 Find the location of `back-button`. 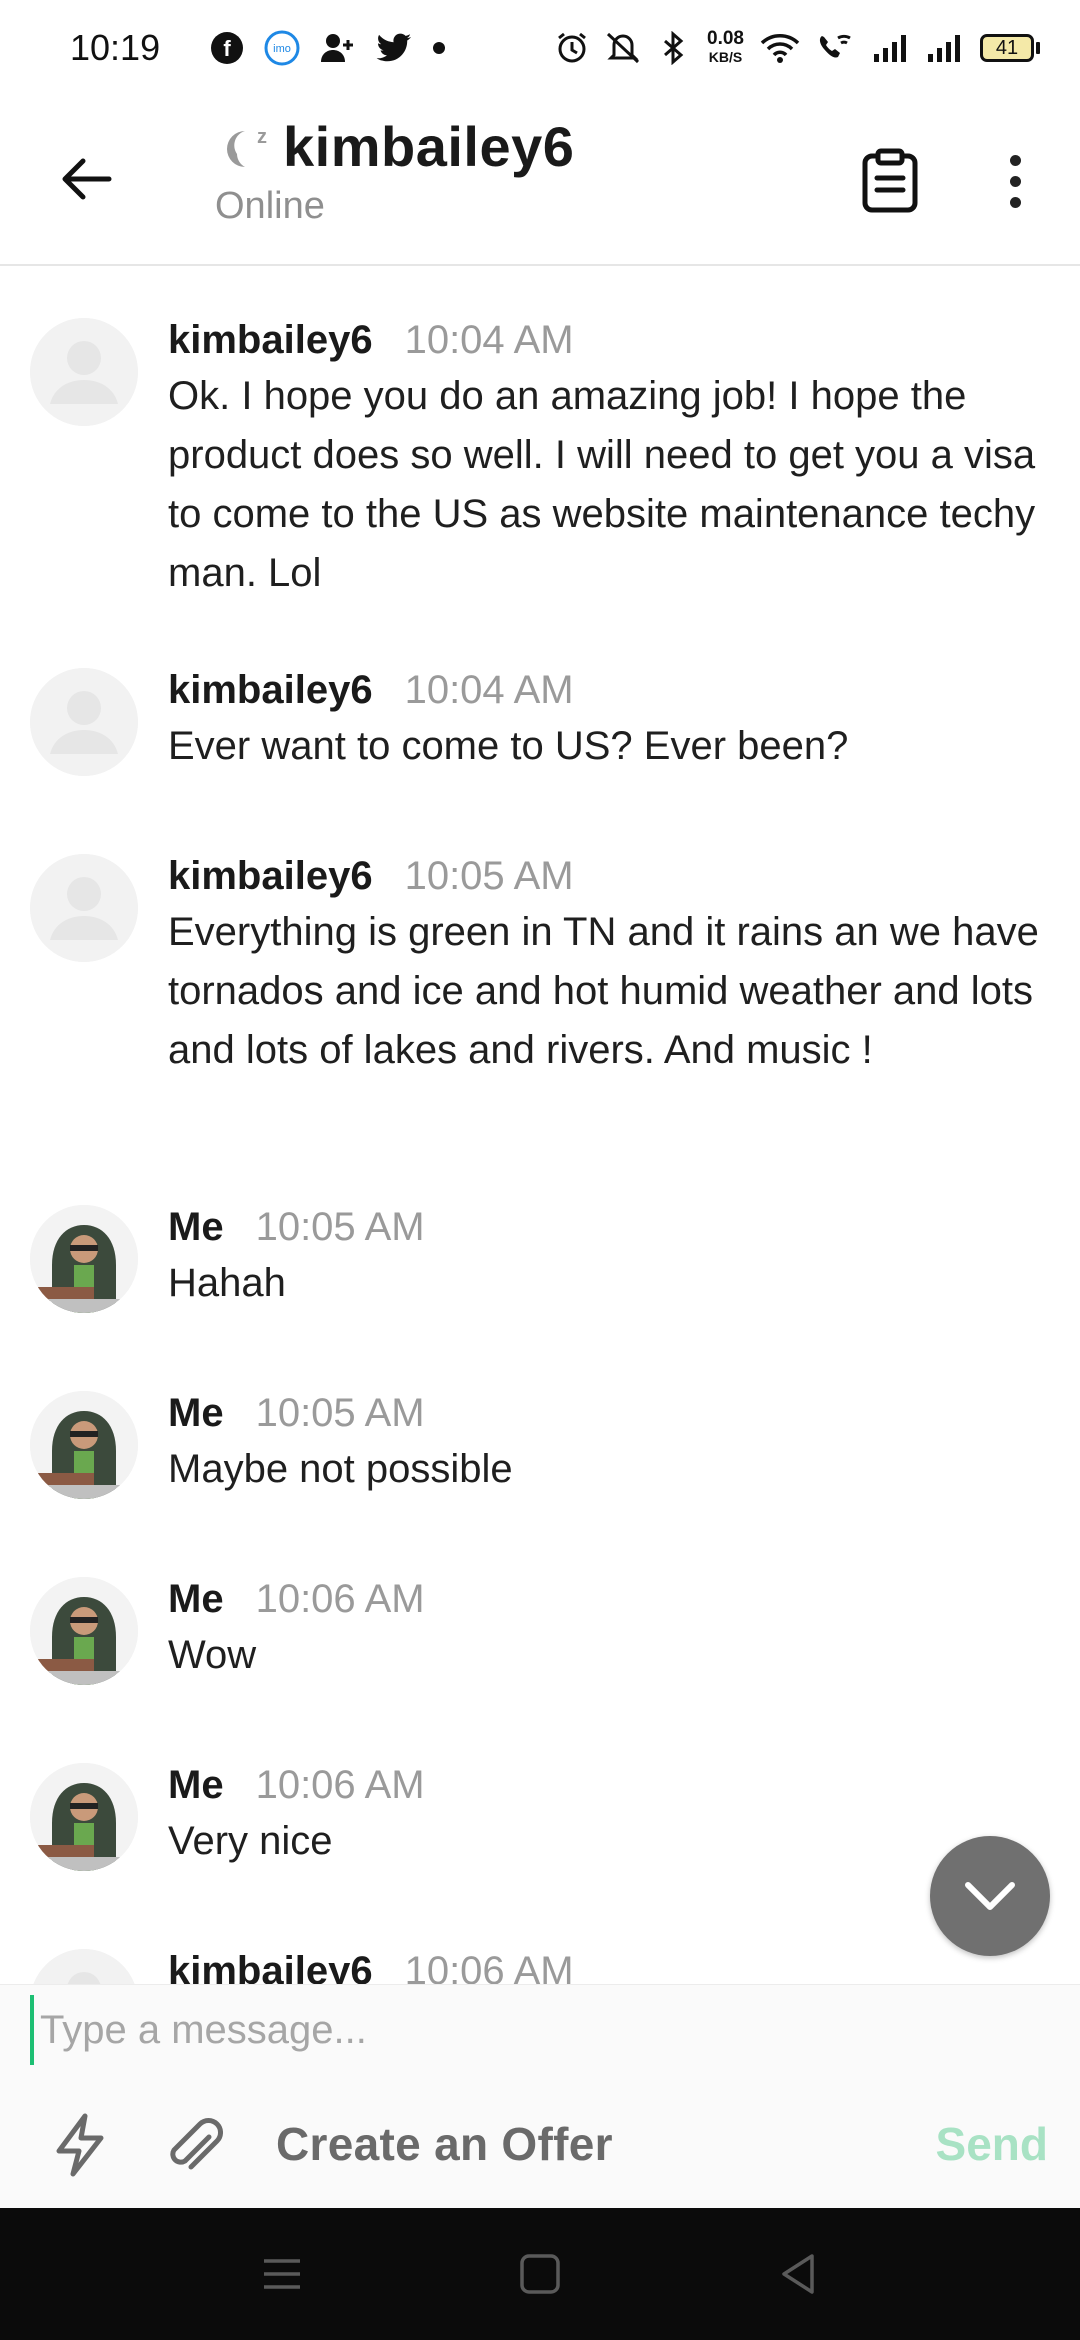

back-button is located at coordinates (85, 179).